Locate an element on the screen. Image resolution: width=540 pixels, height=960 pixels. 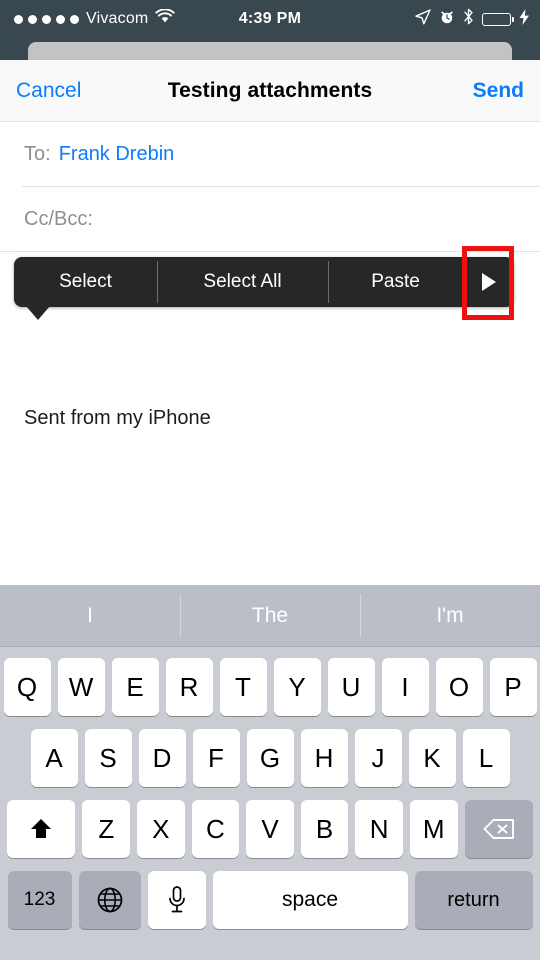
keyboard-row-2: A S D F G H J K L is located at coordinates (270, 758).